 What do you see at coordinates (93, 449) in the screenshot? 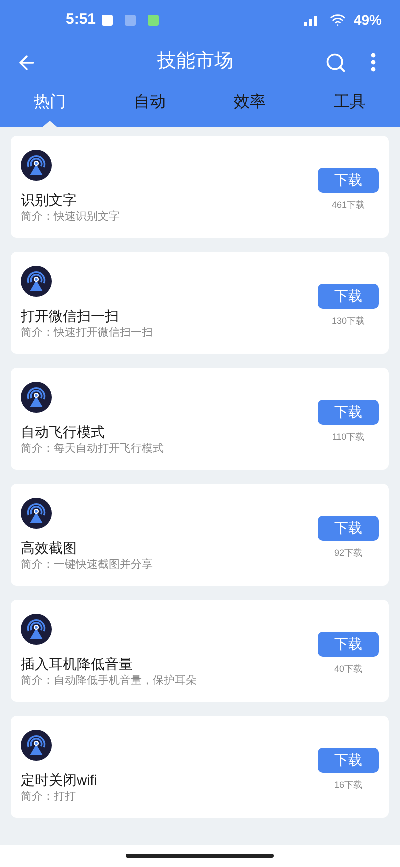
I see `skill-description: 简介：每天自动打开飞行模式` at bounding box center [93, 449].